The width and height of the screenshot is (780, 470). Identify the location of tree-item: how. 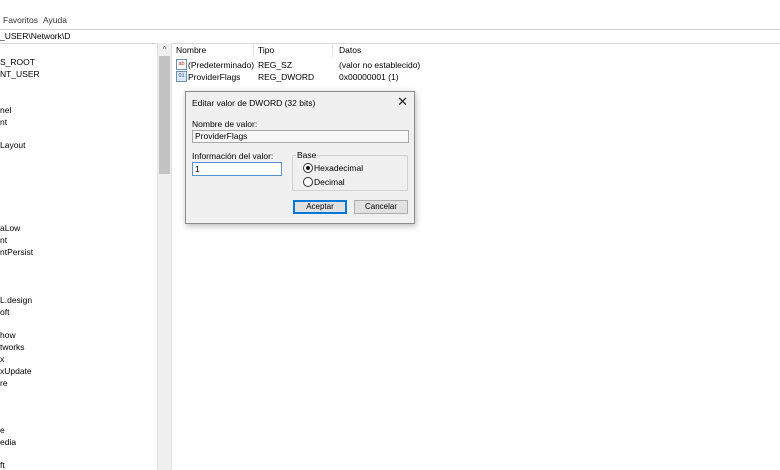
(8, 335).